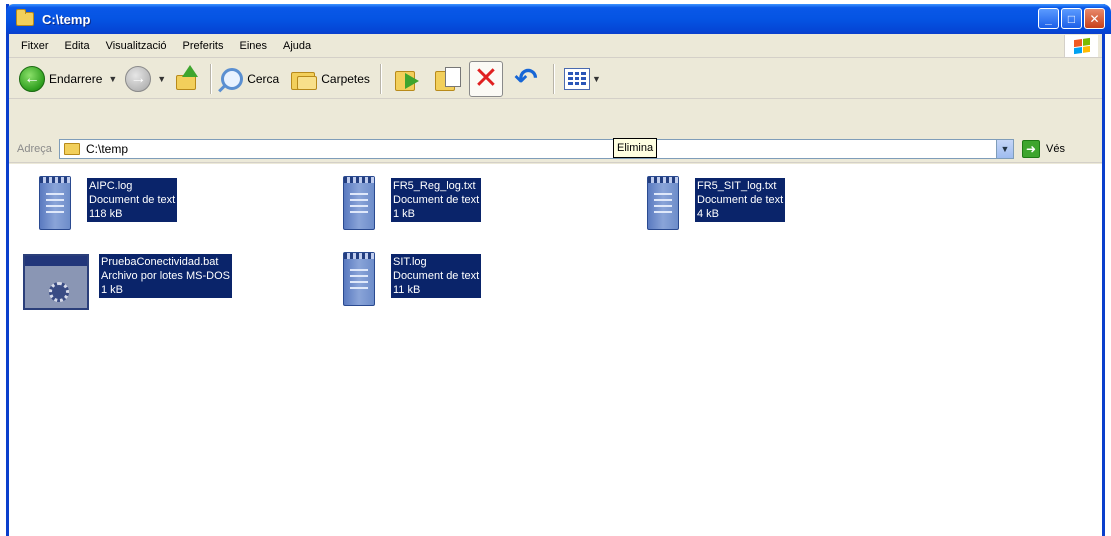 Image resolution: width=1111 pixels, height=536 pixels. I want to click on delete-tooltip: Elimina, so click(635, 148).